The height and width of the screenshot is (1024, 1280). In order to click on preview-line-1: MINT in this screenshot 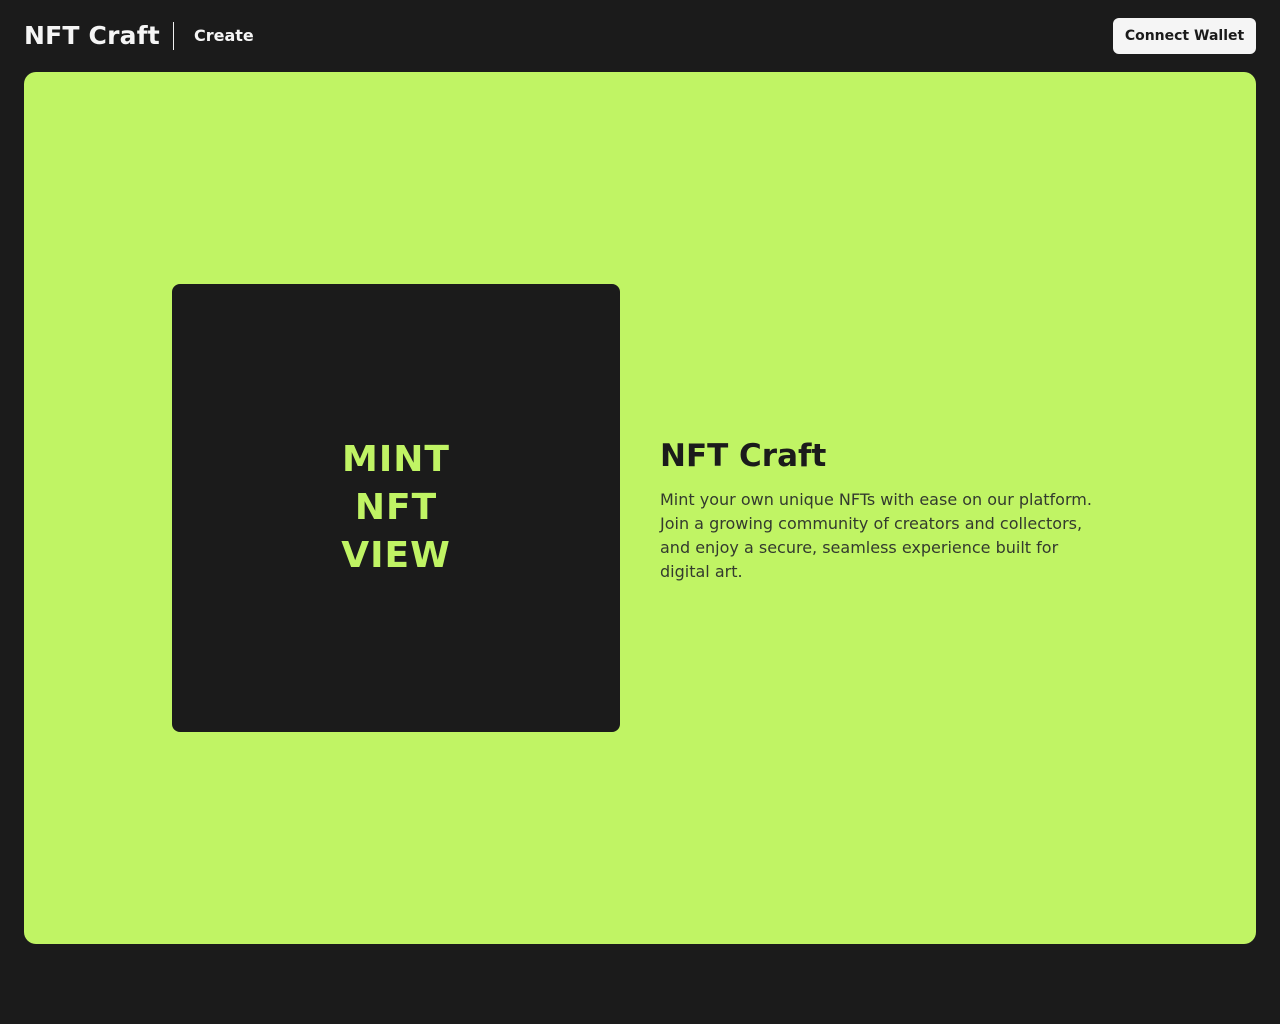, I will do `click(396, 459)`.